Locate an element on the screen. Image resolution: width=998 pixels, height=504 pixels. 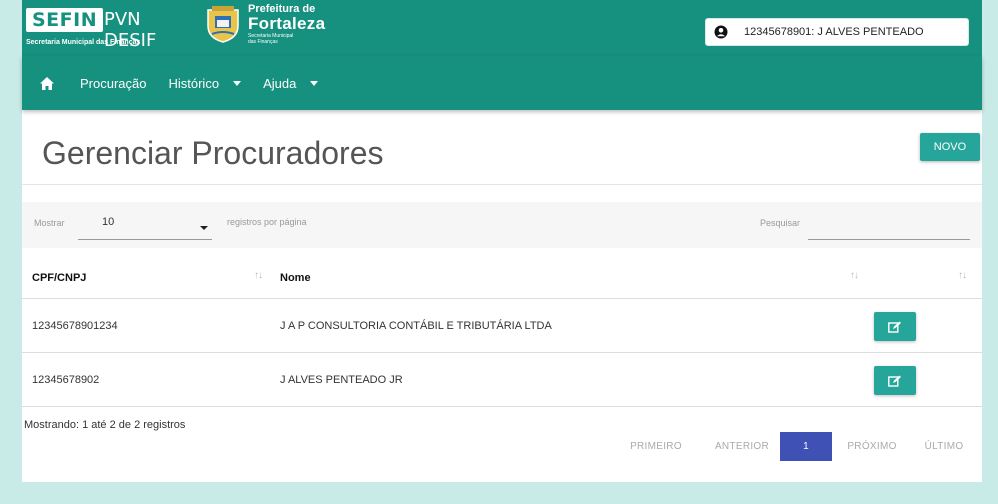
prefeitura-line2: Fortaleza is located at coordinates (287, 23).